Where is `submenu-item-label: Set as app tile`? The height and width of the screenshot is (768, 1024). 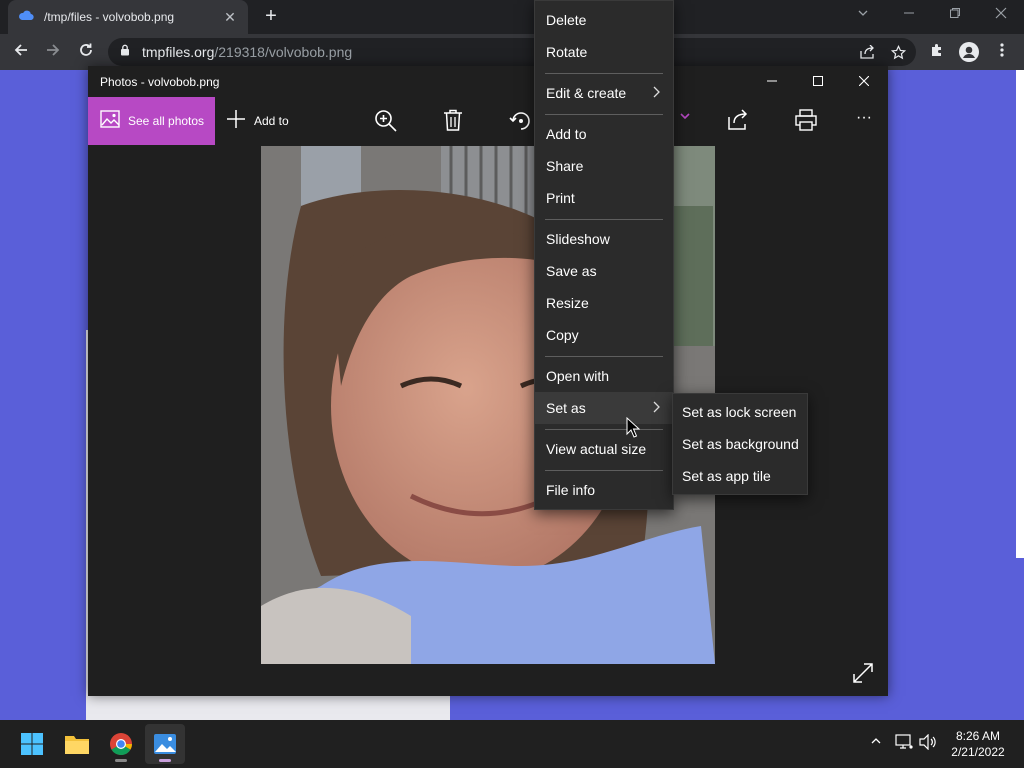
submenu-item-label: Set as app tile is located at coordinates (726, 476).